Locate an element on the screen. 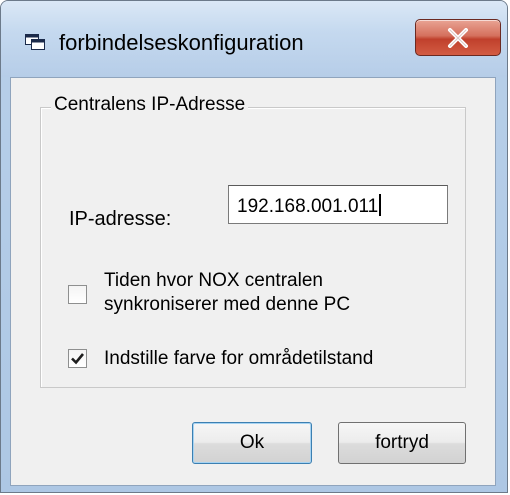 This screenshot has width=510, height=495. window-app-icon is located at coordinates (35, 42).